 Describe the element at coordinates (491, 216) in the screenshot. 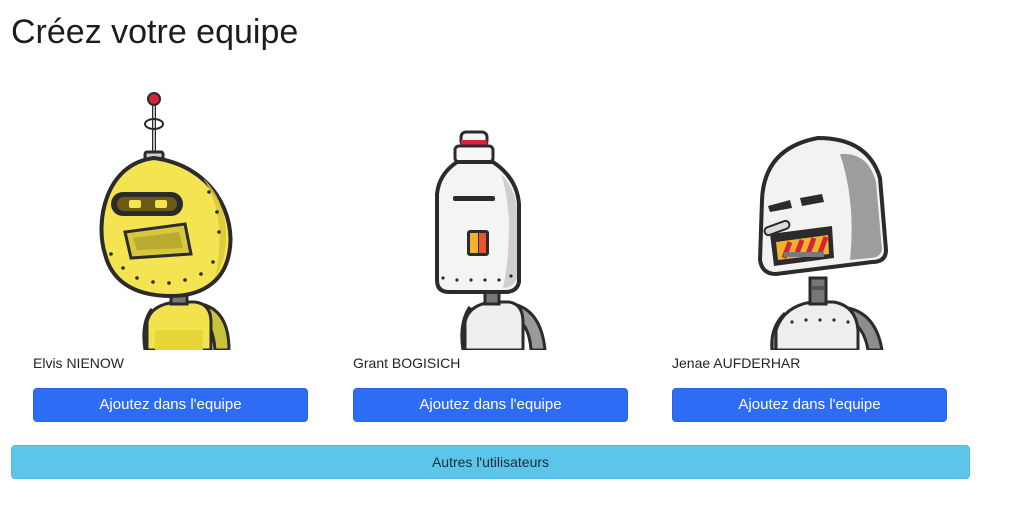

I see `robot-avatar-white-icon` at that location.